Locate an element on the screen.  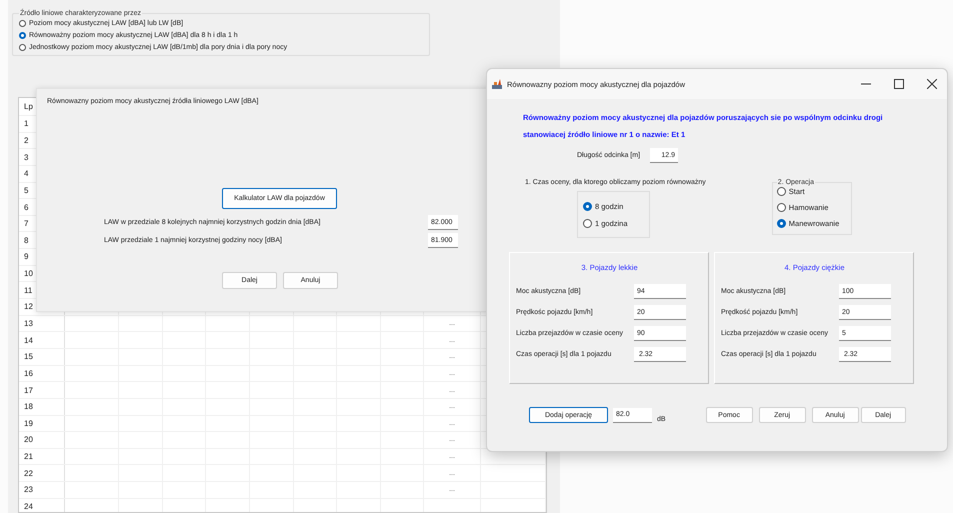
row-number: 21 is located at coordinates (42, 456).